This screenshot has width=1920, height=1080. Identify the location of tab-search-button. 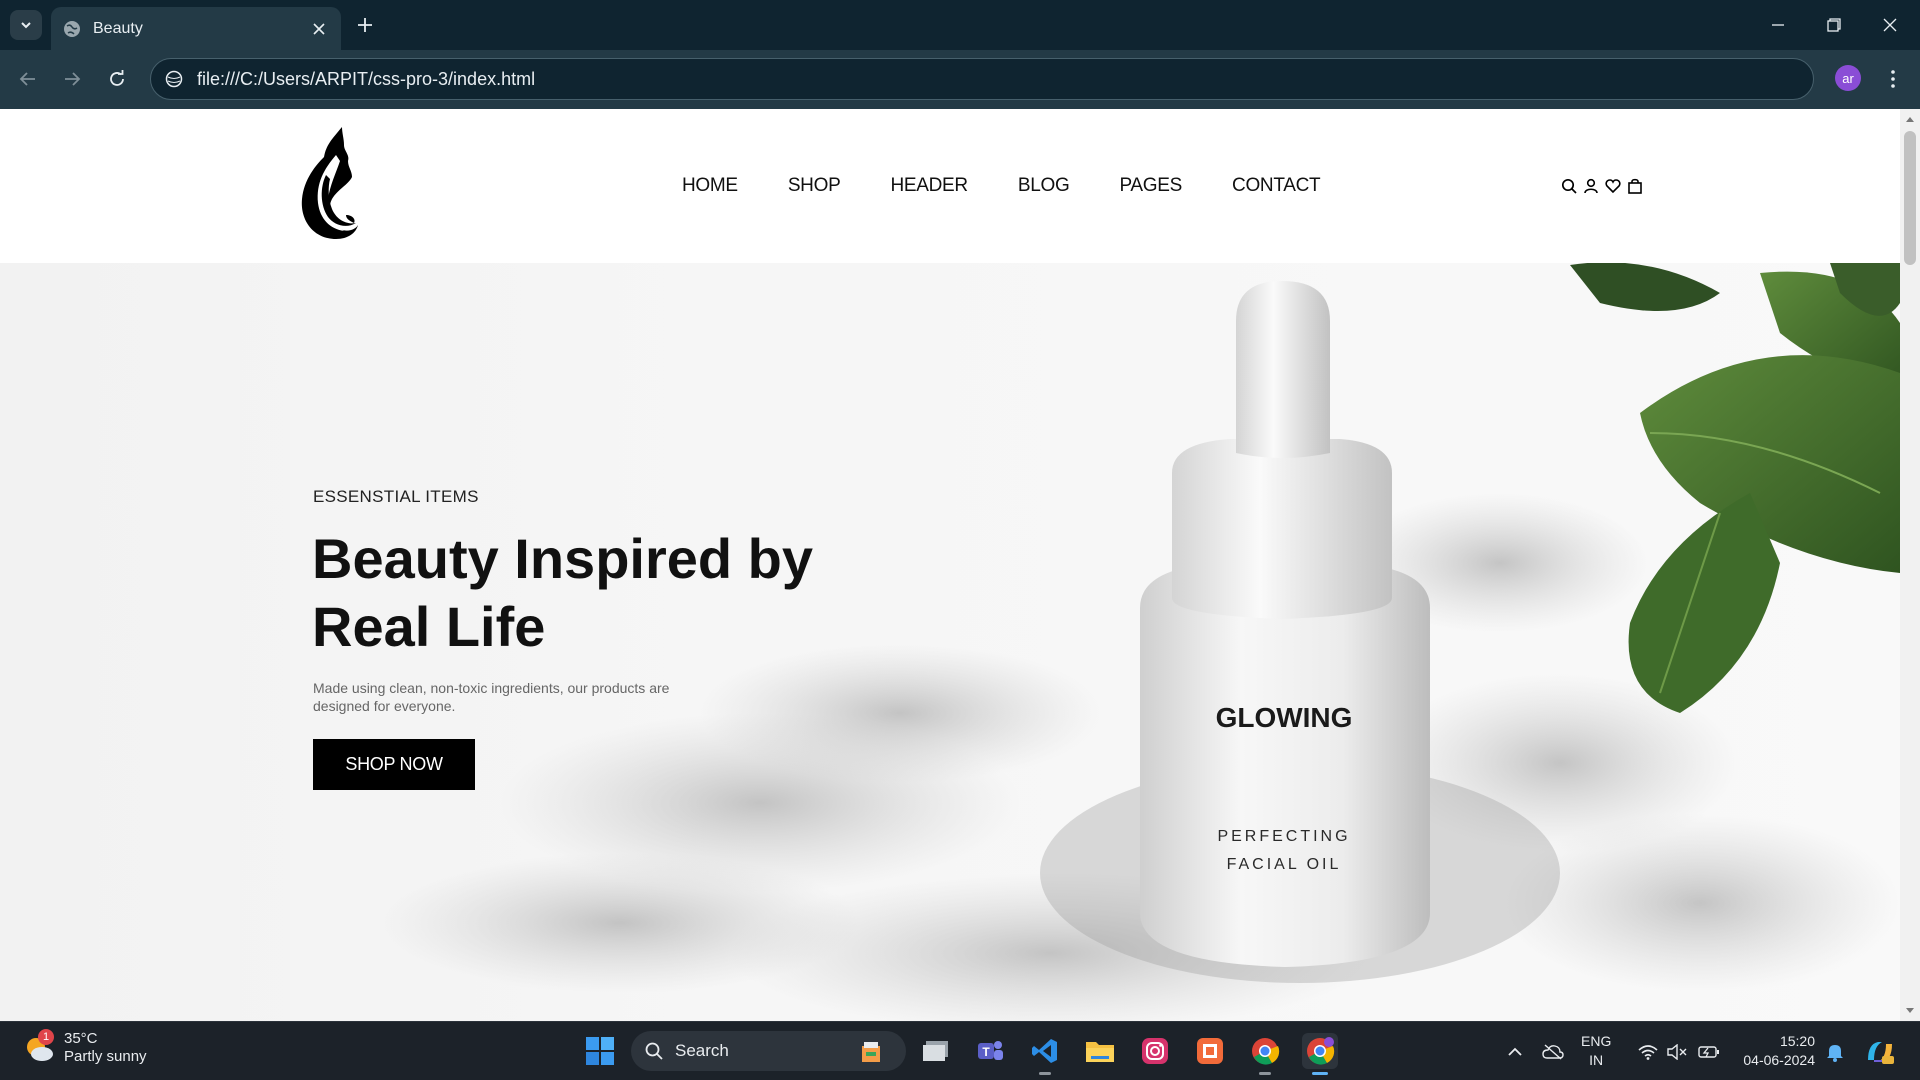
(26, 25).